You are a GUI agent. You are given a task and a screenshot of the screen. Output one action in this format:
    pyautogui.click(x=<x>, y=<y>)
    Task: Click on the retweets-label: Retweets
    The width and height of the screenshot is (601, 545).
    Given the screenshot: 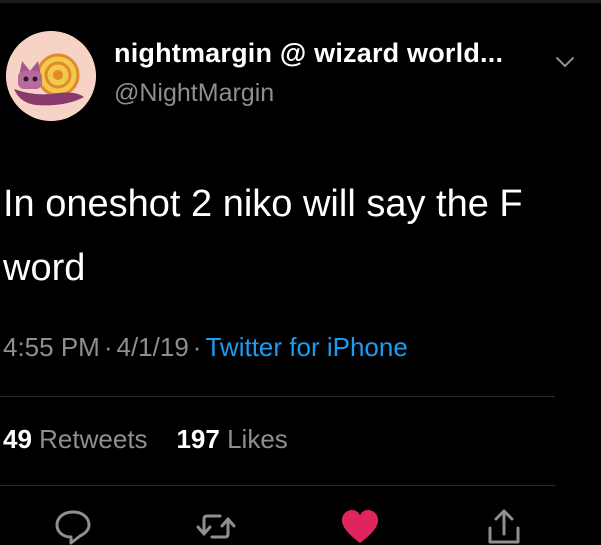 What is the action you would take?
    pyautogui.click(x=93, y=439)
    